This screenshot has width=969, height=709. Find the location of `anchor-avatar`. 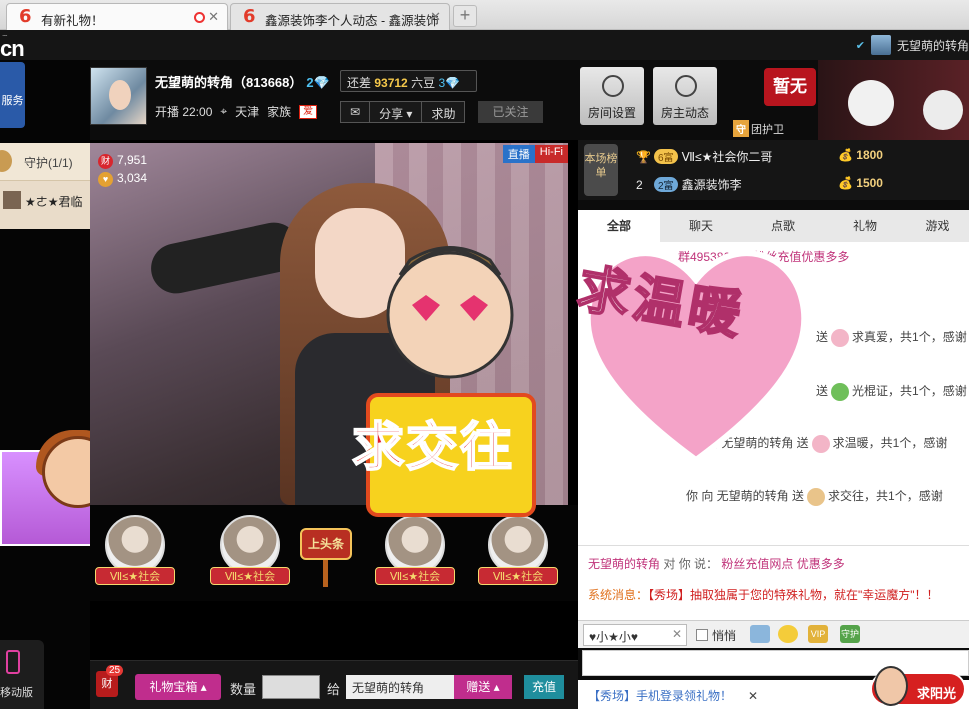

anchor-avatar is located at coordinates (118, 96).